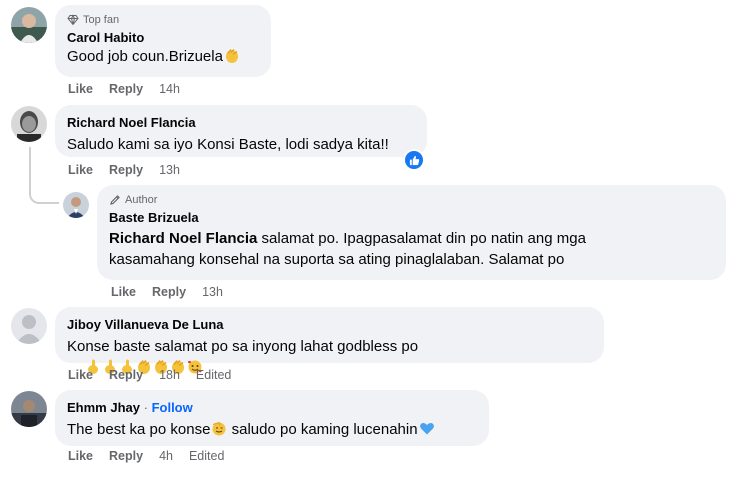 Image resolution: width=750 pixels, height=478 pixels. I want to click on reply-thread-line, so click(44, 175).